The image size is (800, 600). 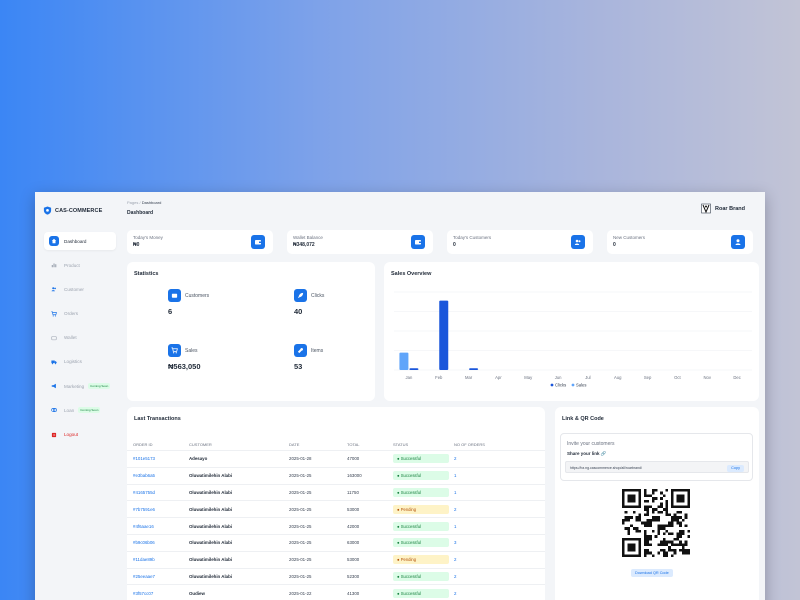 I want to click on sidebar-item-customer: Customer, so click(x=80, y=289).